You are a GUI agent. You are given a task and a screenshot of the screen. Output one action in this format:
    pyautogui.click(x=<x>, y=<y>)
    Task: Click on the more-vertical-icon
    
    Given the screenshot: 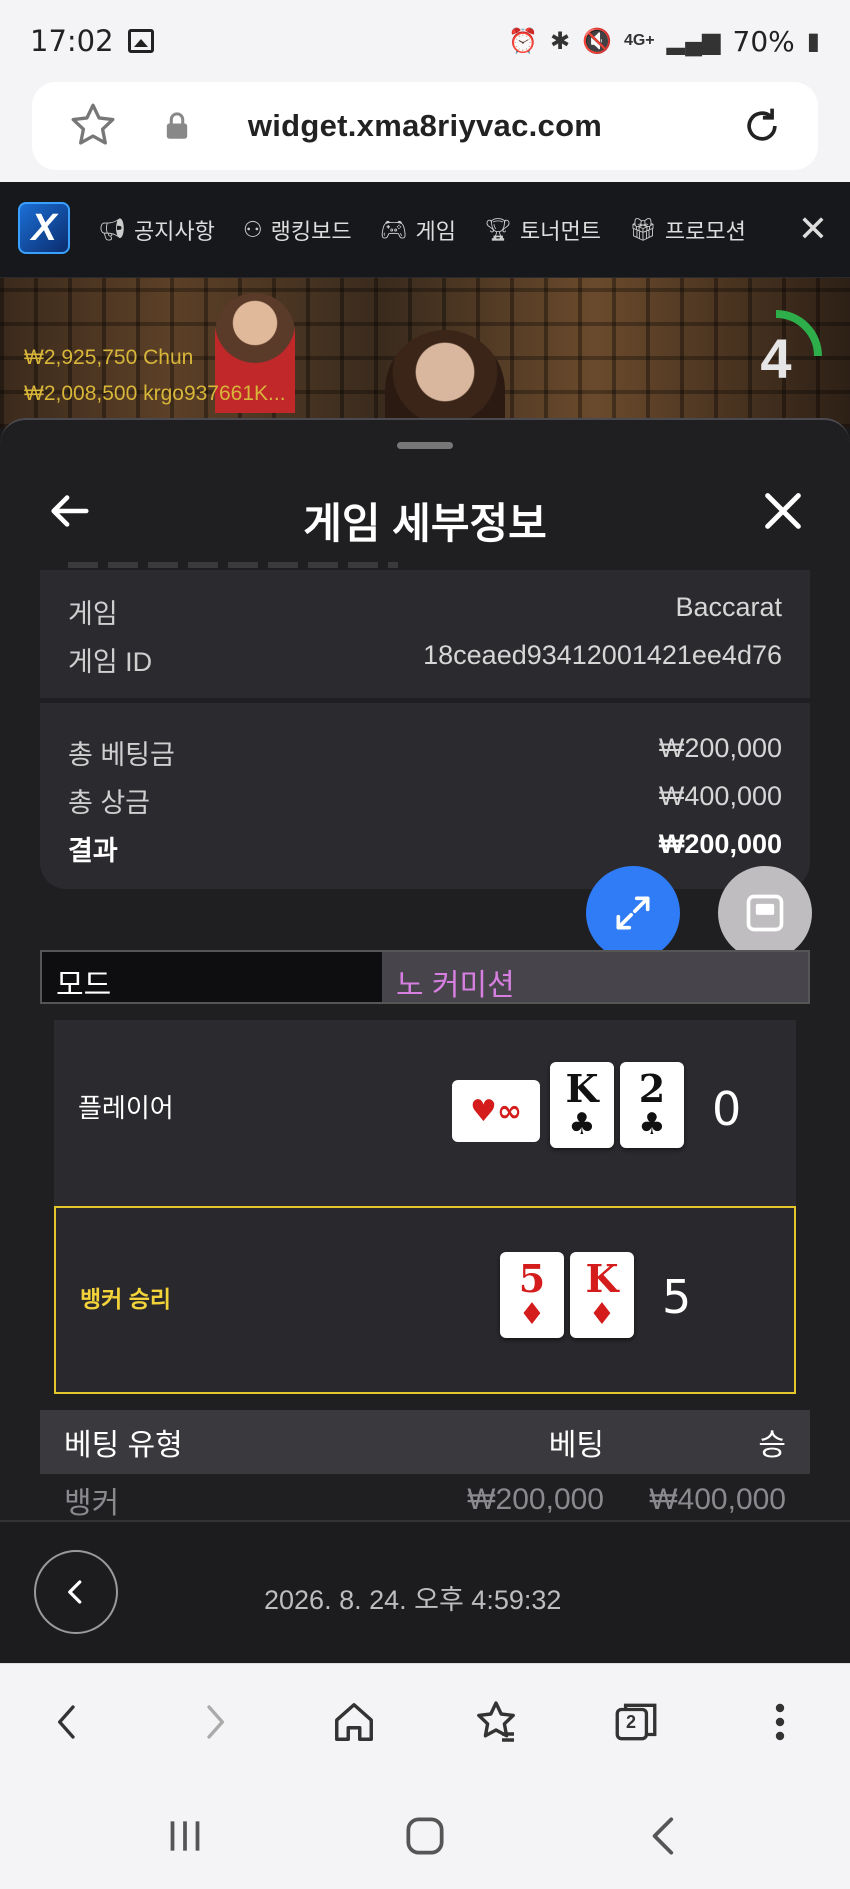 What is the action you would take?
    pyautogui.click(x=780, y=1722)
    